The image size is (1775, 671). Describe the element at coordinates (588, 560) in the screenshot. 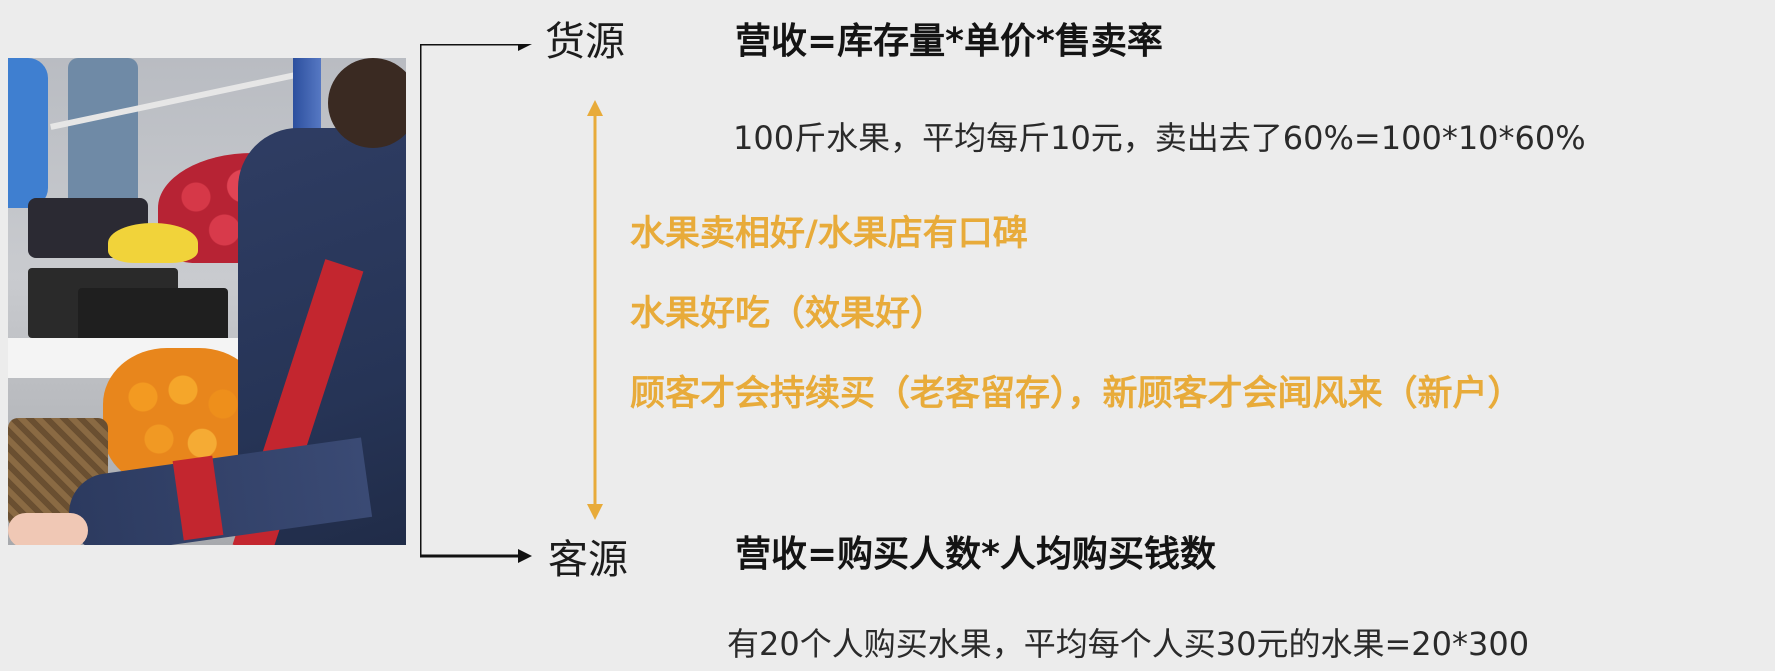

I see `customer-label: 客源` at that location.